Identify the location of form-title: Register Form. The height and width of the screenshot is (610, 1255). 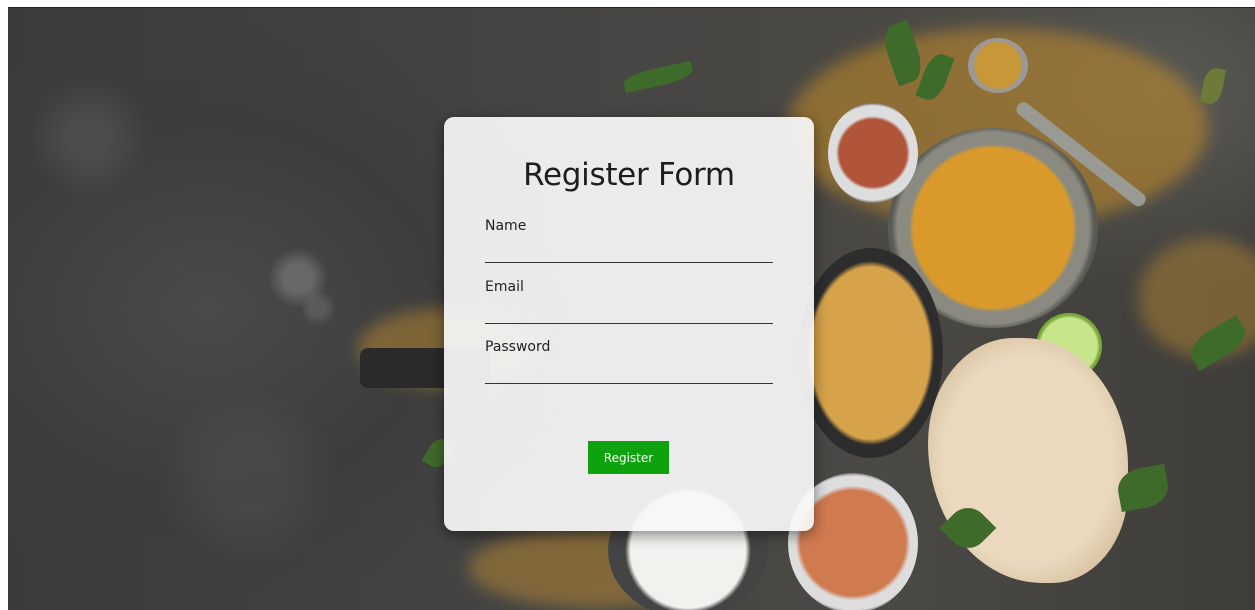
(629, 175).